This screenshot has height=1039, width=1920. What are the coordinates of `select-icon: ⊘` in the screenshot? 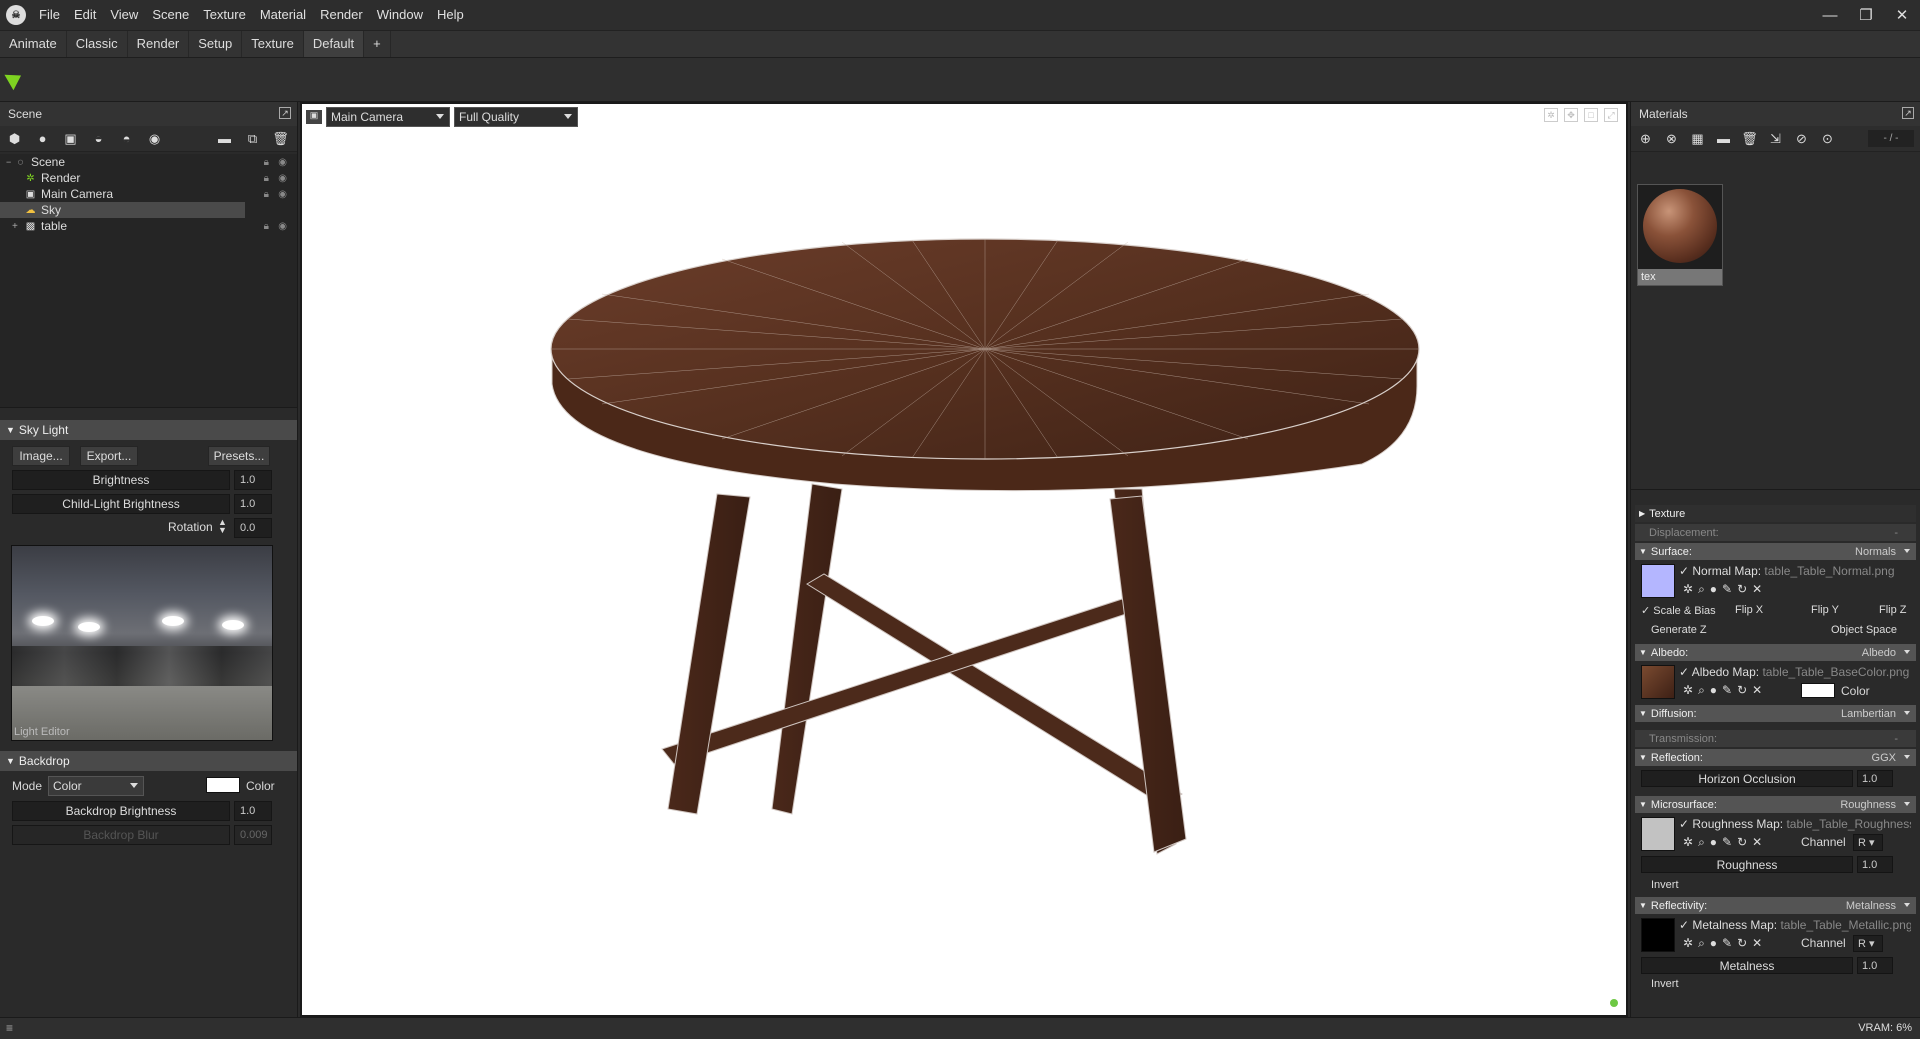 It's located at (1801, 138).